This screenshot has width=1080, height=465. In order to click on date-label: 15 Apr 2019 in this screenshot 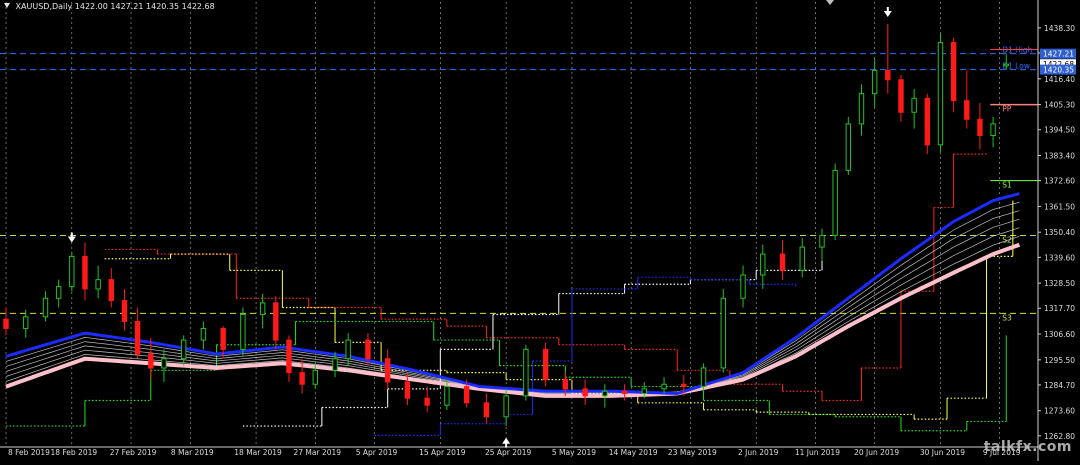, I will do `click(442, 452)`.